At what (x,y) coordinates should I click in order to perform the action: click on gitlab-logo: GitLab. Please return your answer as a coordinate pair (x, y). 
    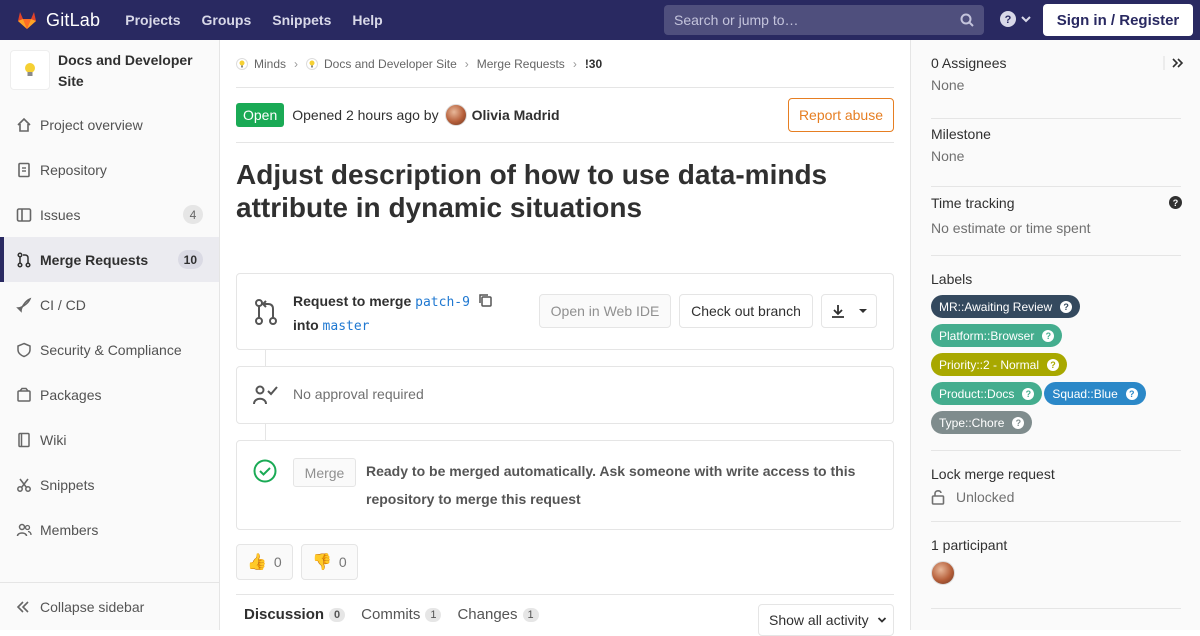
    Looking at the image, I should click on (58, 20).